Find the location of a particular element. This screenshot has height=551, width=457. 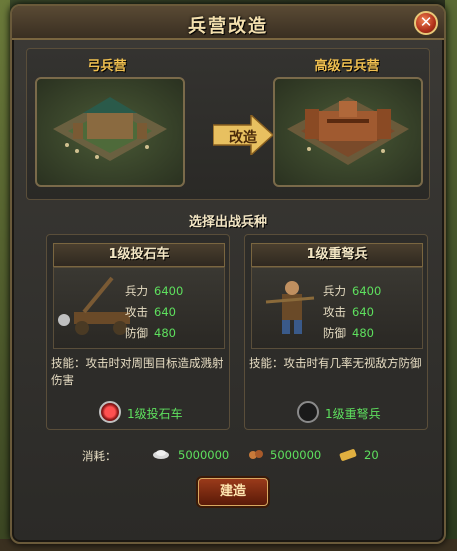

silver-icon is located at coordinates (161, 455).